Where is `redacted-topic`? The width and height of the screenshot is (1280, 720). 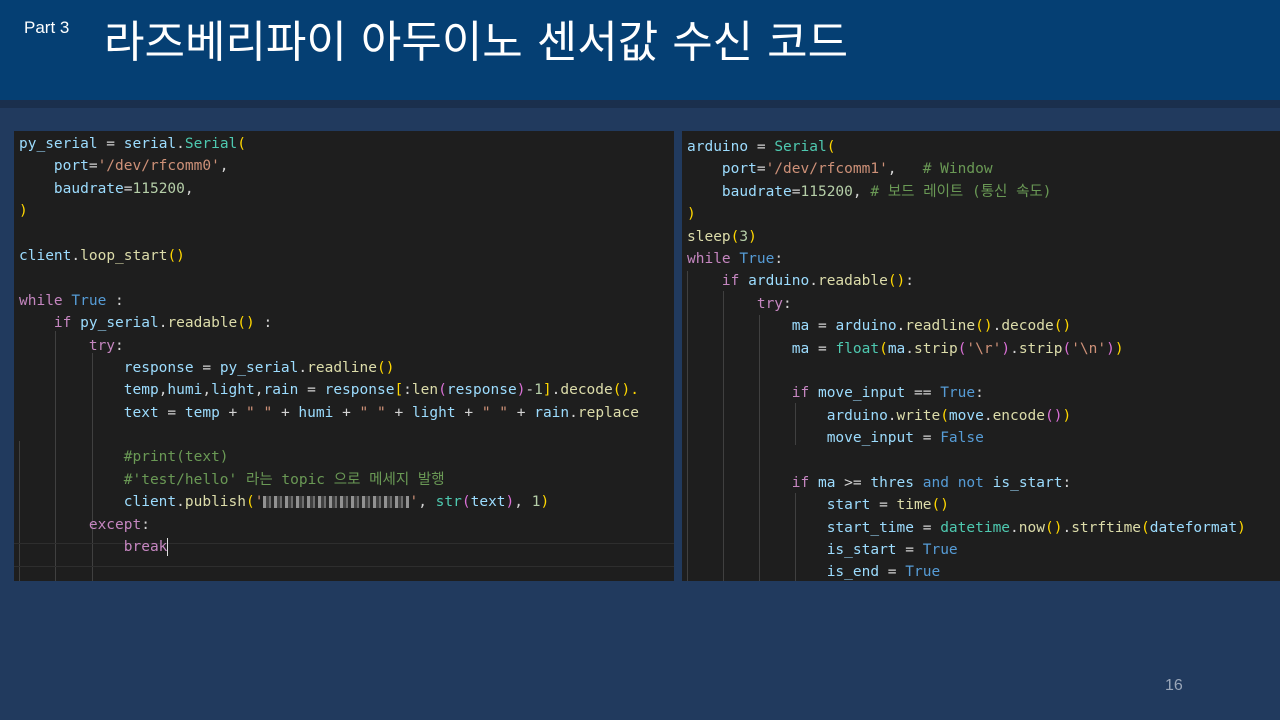 redacted-topic is located at coordinates (336, 502).